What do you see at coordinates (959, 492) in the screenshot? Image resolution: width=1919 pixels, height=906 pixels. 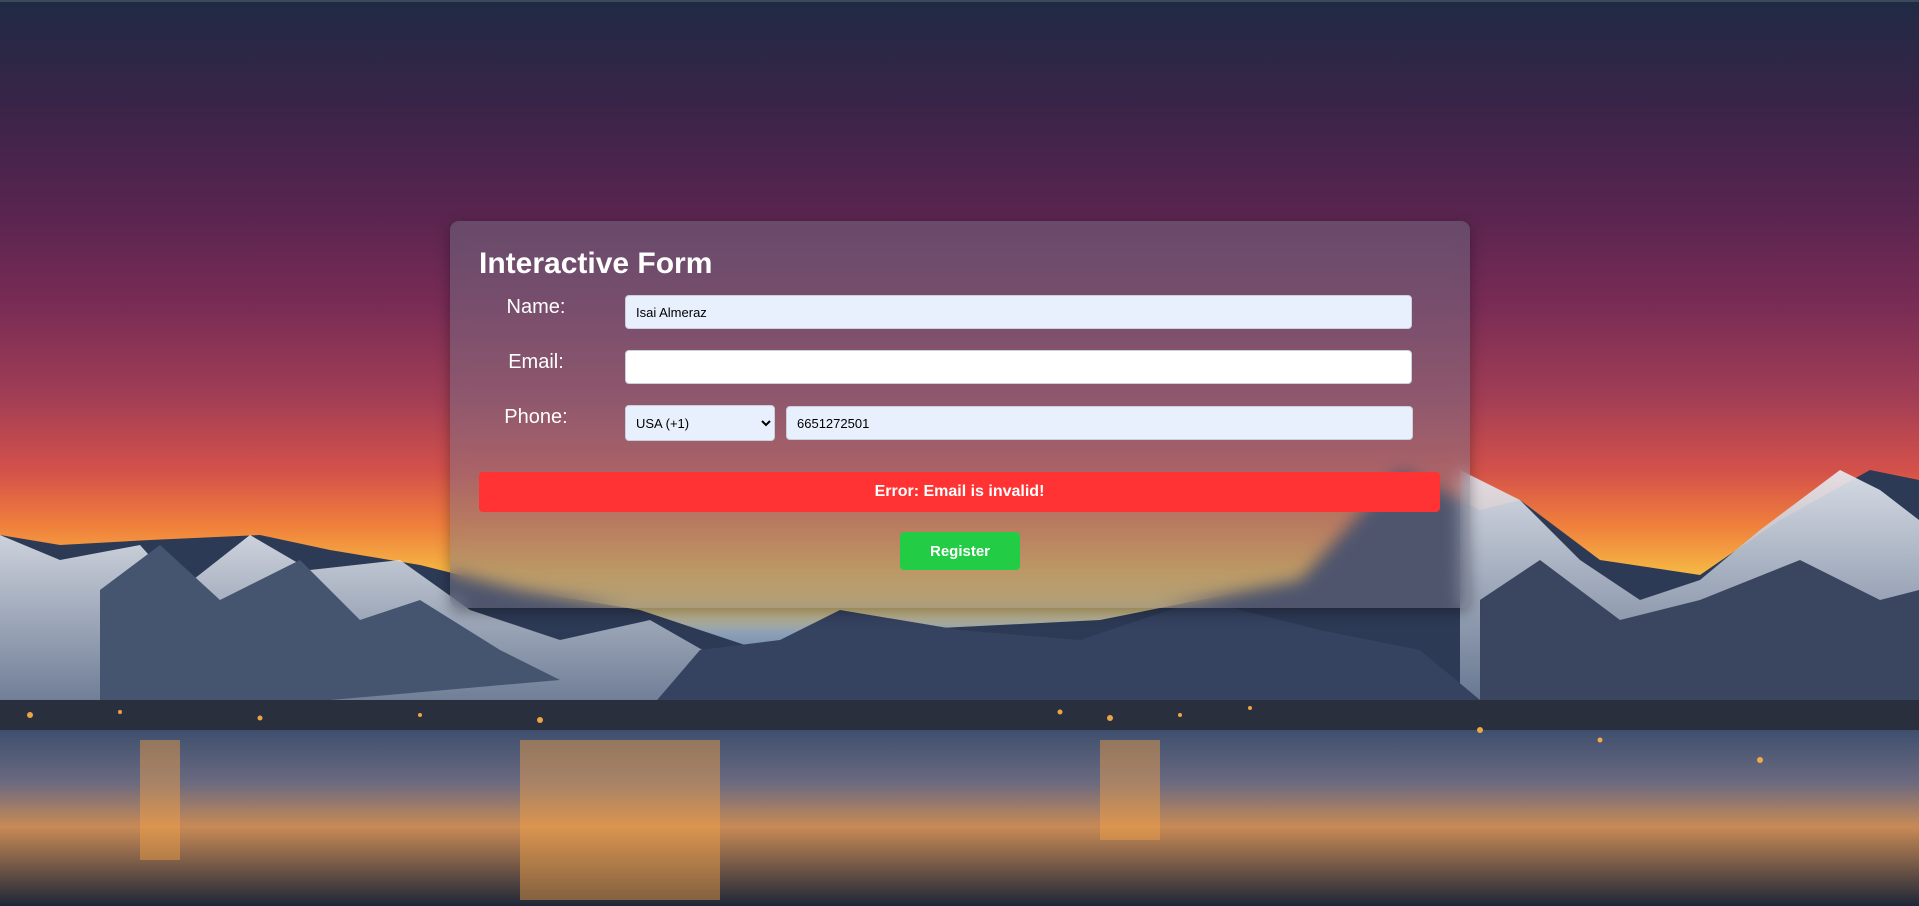 I see `error-message: Error: Email is invalid!` at bounding box center [959, 492].